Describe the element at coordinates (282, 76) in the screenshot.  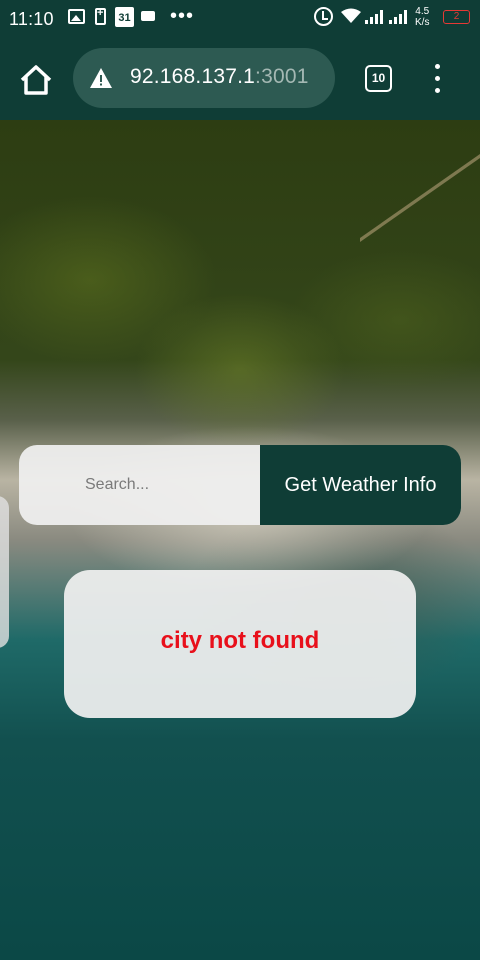
I see `url-port: :3001` at that location.